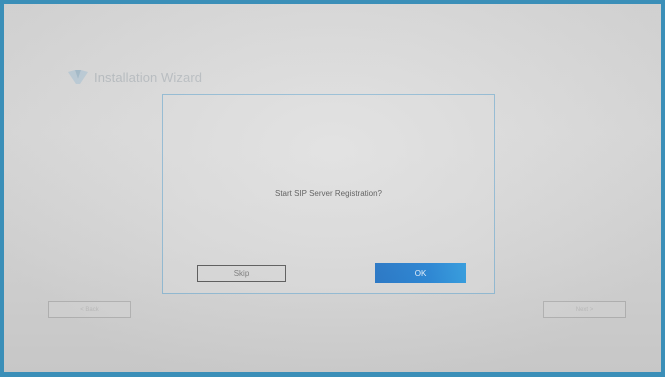 This screenshot has width=665, height=377. I want to click on wizard-header: Installation Wizard, so click(134, 77).